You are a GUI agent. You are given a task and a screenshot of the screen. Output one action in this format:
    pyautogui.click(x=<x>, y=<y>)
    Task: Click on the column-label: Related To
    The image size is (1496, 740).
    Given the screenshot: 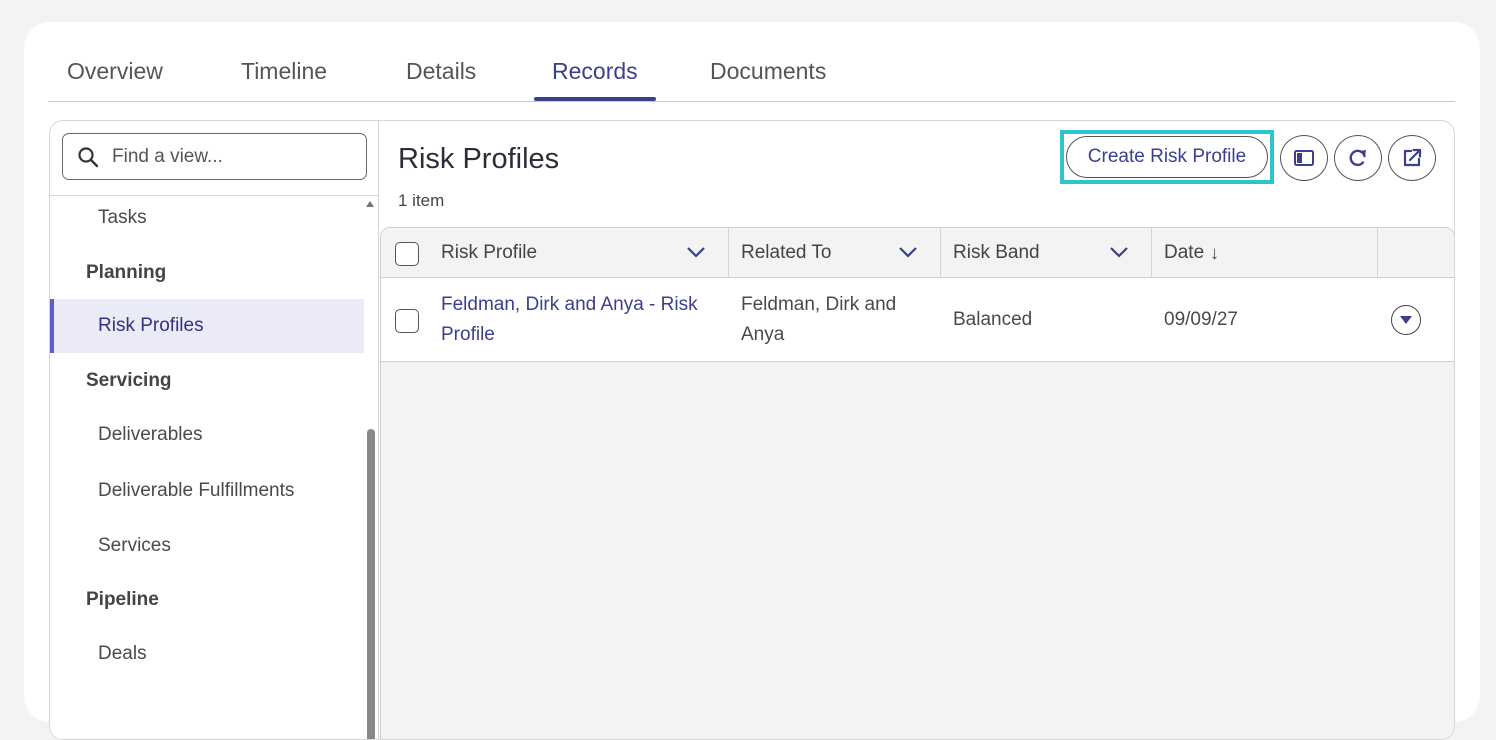 What is the action you would take?
    pyautogui.click(x=786, y=252)
    